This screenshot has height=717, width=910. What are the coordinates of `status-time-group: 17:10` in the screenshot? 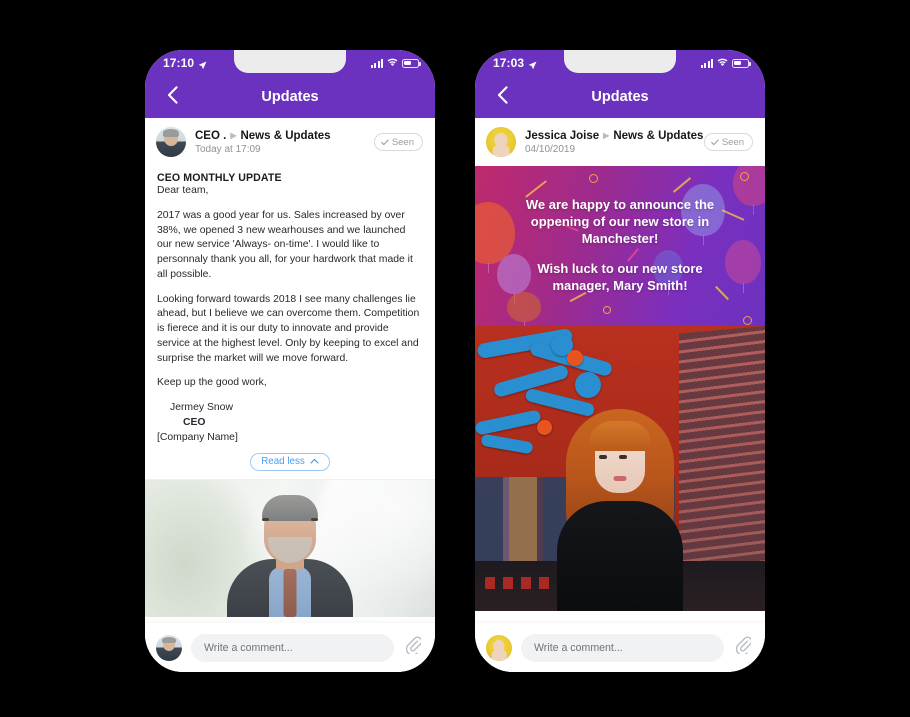 It's located at (185, 63).